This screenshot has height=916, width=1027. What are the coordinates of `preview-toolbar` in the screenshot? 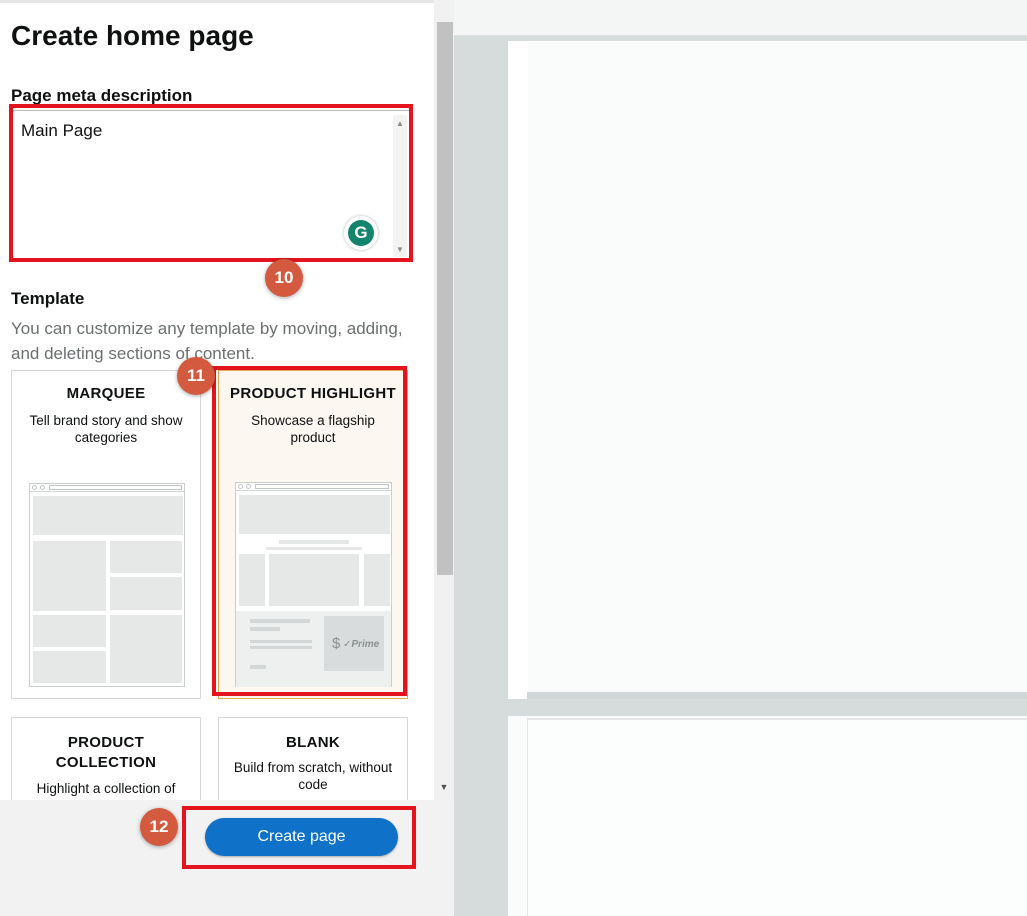 It's located at (740, 18).